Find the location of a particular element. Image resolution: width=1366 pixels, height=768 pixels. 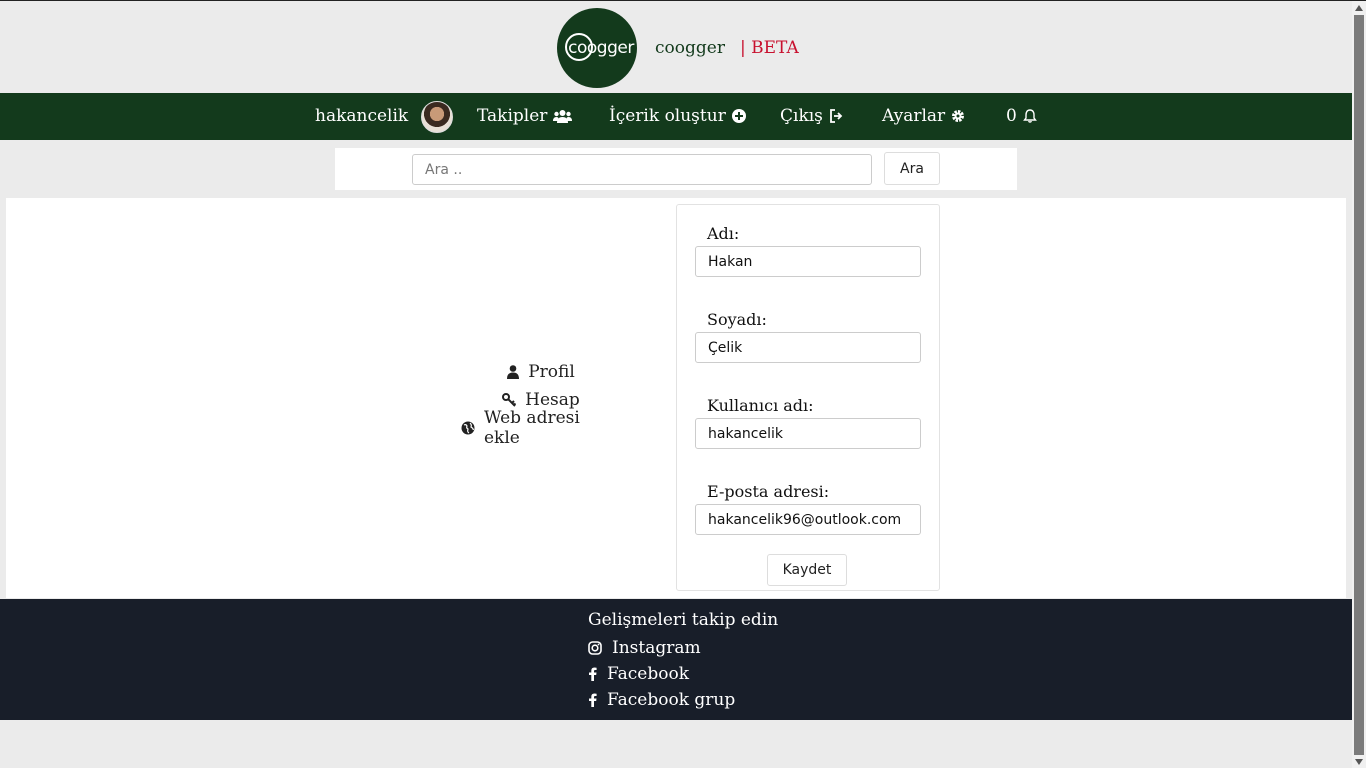

footer-link-facebook-group: Facebook grup is located at coordinates (661, 700).